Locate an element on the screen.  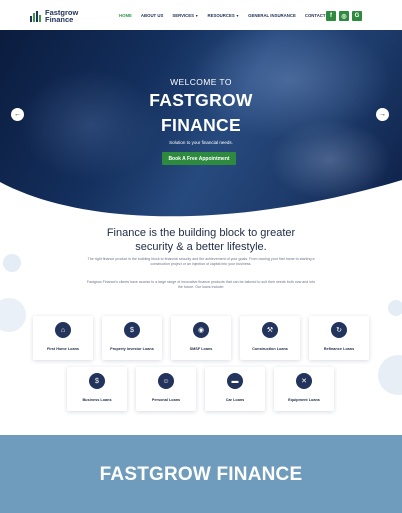
banner-title: FASTGROW FINANCE is located at coordinates (201, 474).